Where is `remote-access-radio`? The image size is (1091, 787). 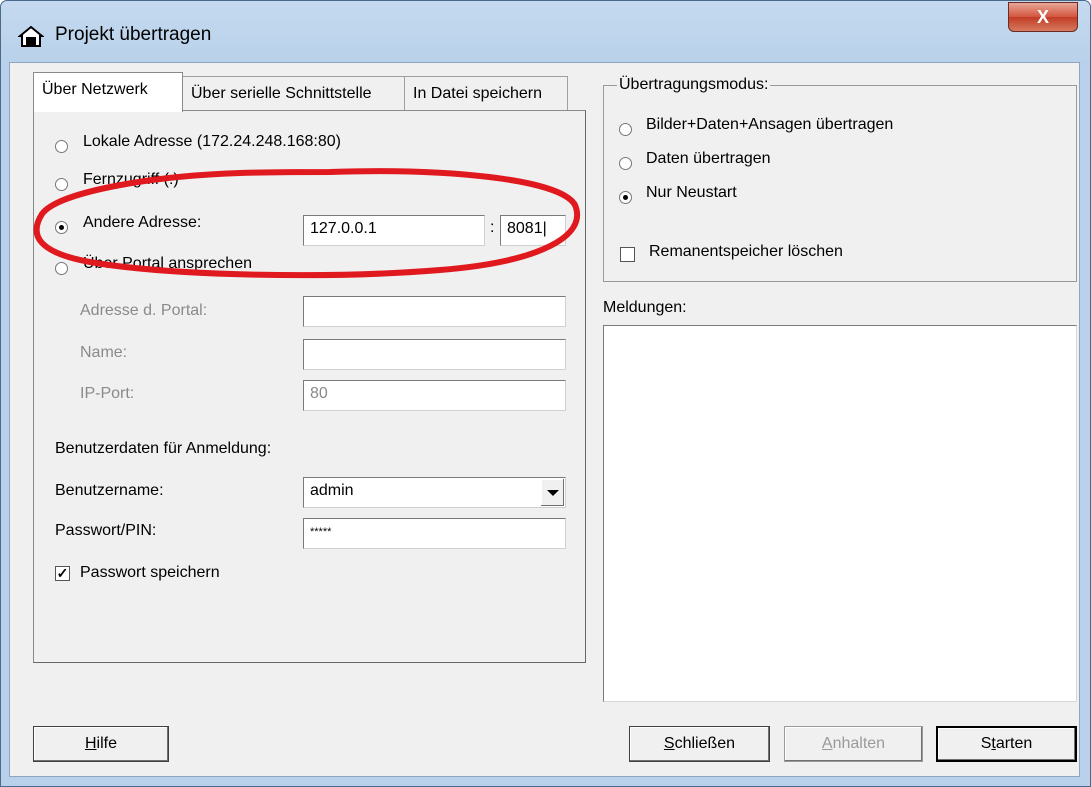
remote-access-radio is located at coordinates (61, 184).